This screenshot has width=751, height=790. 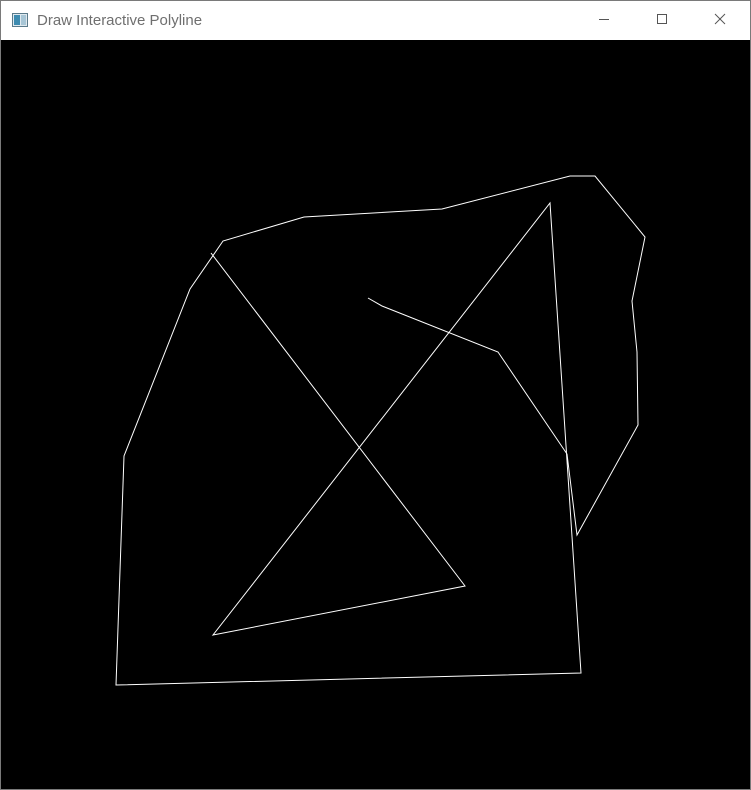 I want to click on minimize-icon, so click(x=604, y=21).